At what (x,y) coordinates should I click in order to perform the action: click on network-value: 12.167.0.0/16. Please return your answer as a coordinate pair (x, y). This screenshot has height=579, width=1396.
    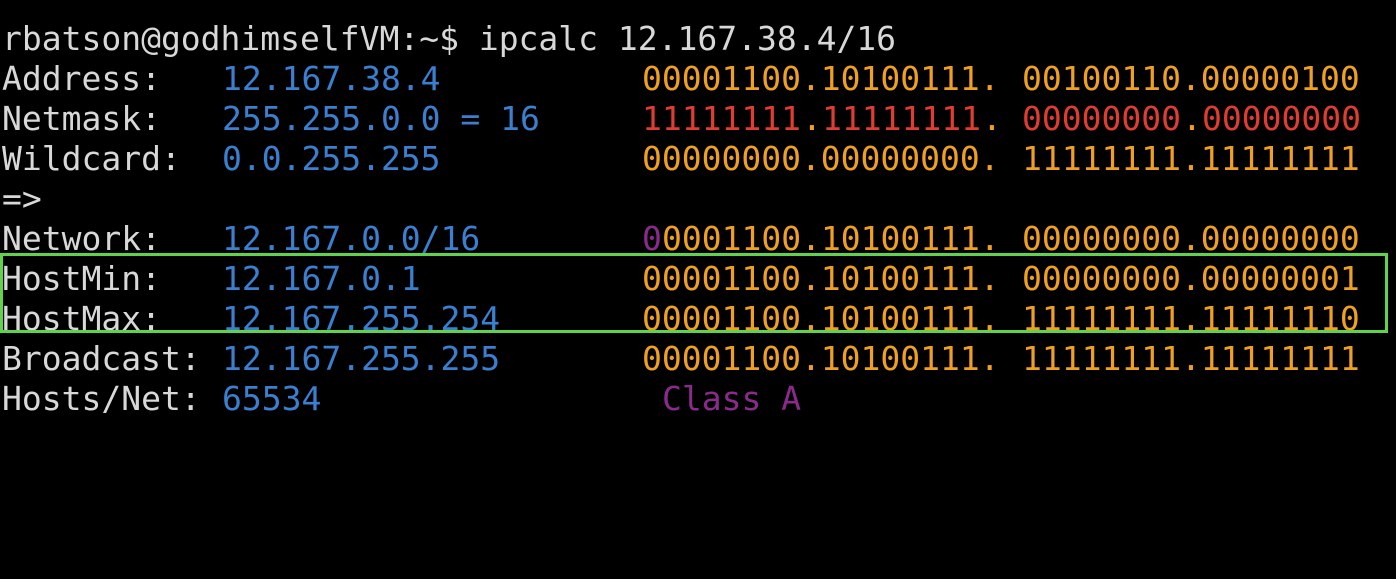
    Looking at the image, I should click on (351, 238).